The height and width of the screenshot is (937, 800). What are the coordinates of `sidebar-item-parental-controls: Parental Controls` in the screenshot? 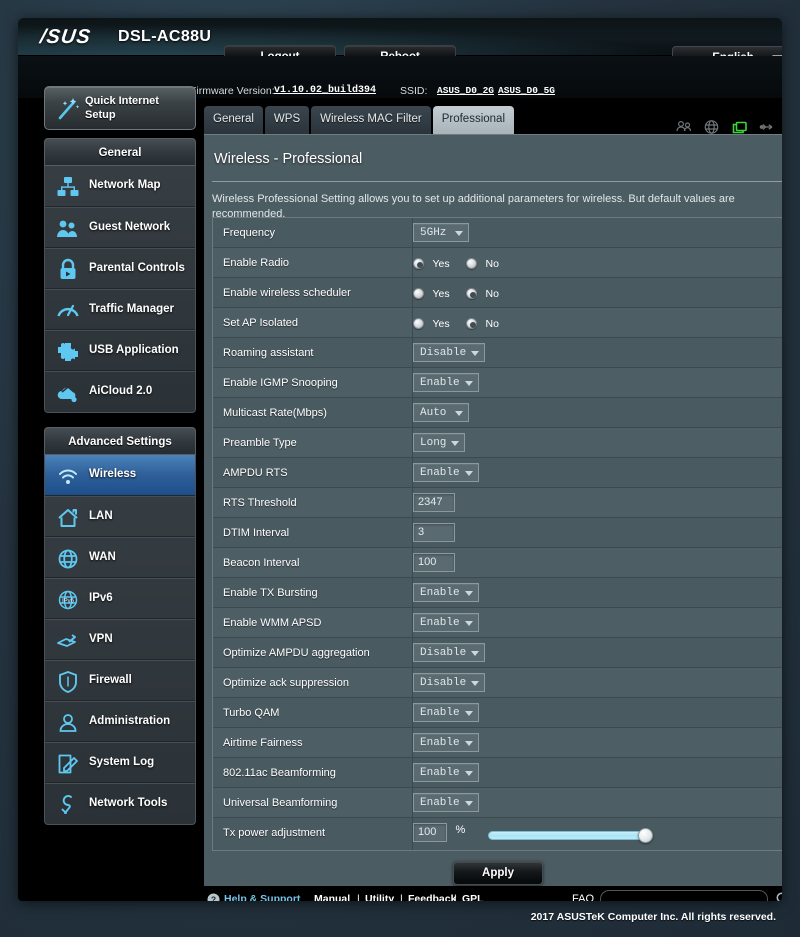 It's located at (120, 268).